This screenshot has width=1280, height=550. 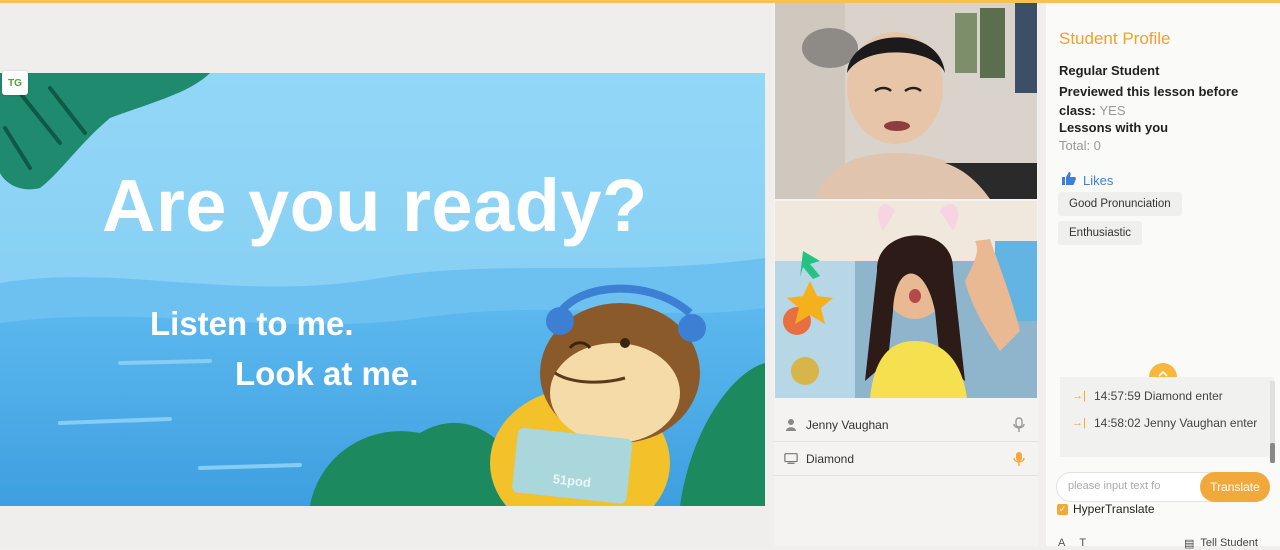 I want to click on log-scroll-thumb, so click(x=1272, y=453).